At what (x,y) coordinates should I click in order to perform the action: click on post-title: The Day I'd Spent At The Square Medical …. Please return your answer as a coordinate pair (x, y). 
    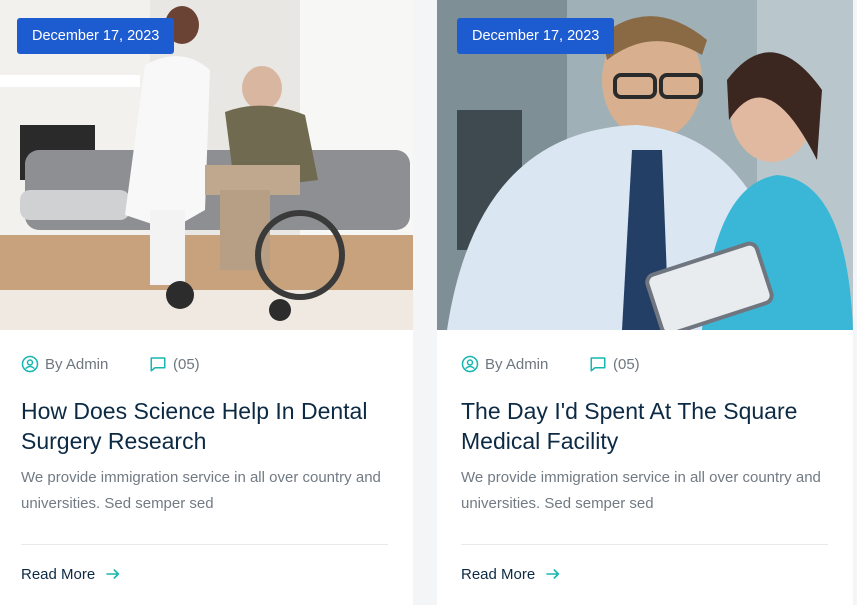
    Looking at the image, I should click on (648, 426).